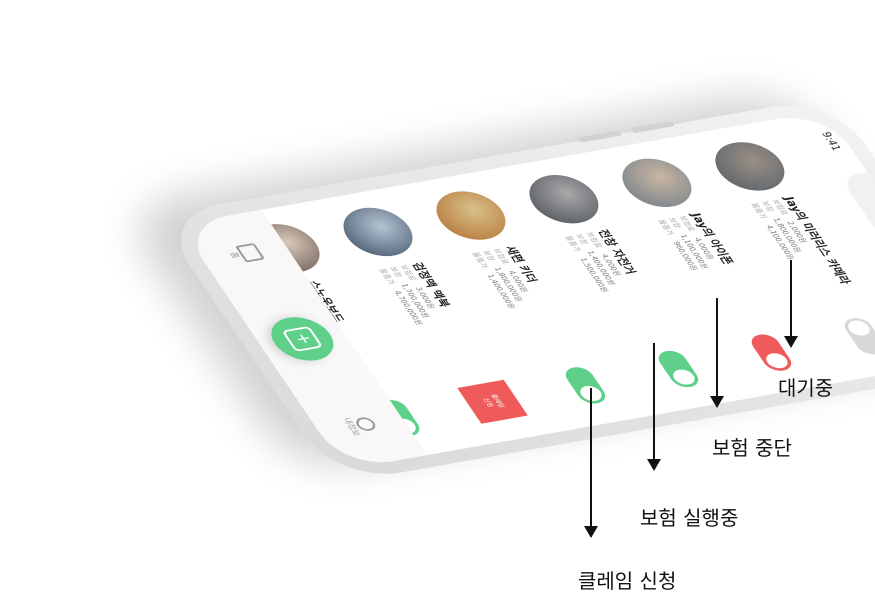 Image resolution: width=875 pixels, height=594 pixels. What do you see at coordinates (791, 304) in the screenshot?
I see `arrow-waiting` at bounding box center [791, 304].